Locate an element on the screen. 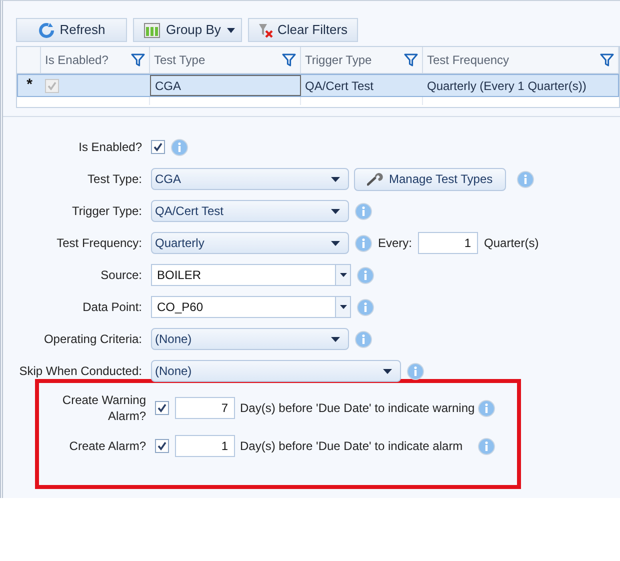 The image size is (620, 561). field-label: Source: is located at coordinates (121, 275).